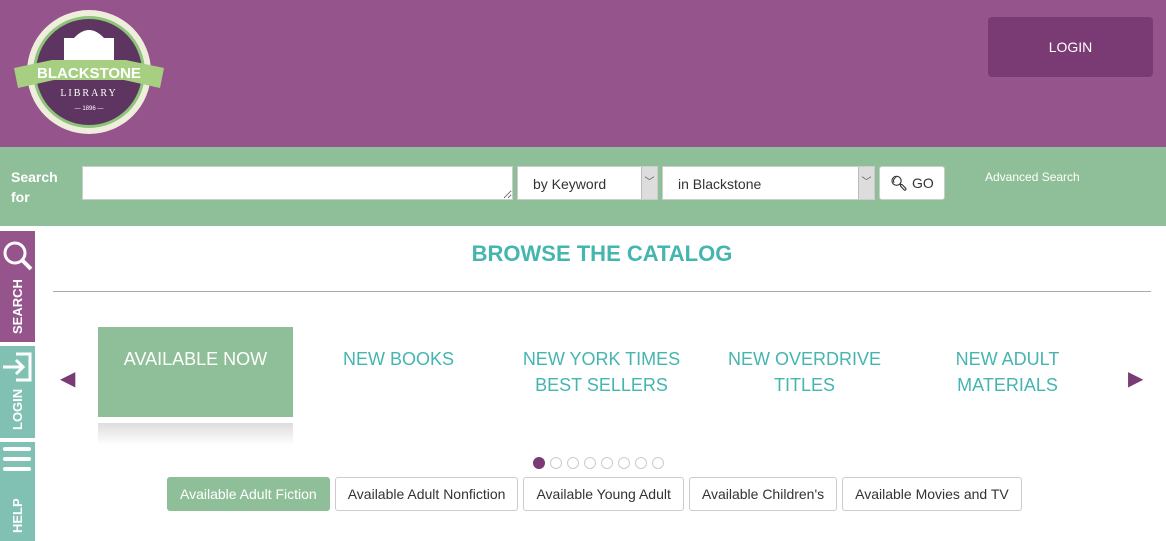  What do you see at coordinates (34, 187) in the screenshot?
I see `search-label: Search for` at bounding box center [34, 187].